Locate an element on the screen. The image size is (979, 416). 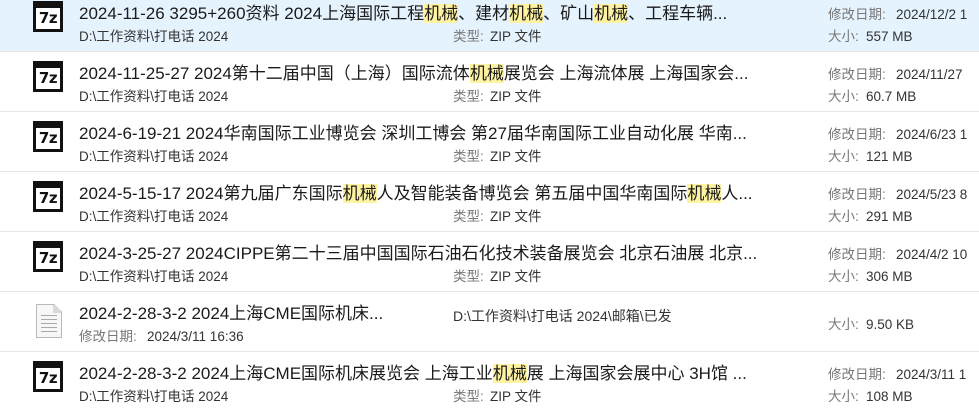
modified-value: 2024/3/11 16:36 is located at coordinates (195, 336).